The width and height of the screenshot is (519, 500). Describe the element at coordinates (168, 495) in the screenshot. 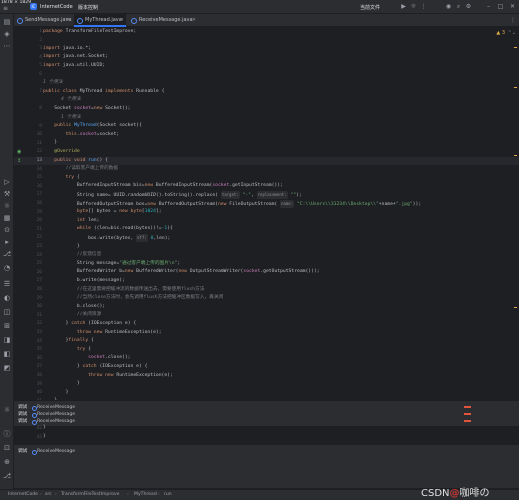

I see `breadcrumb-method: run` at that location.